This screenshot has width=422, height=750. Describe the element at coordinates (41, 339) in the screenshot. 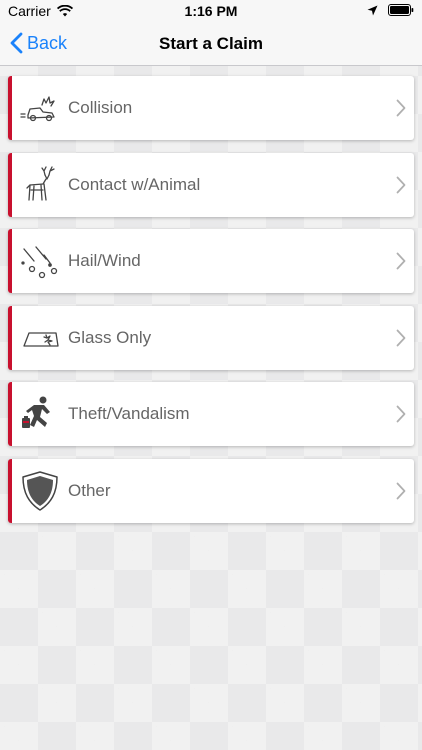

I see `windshield-icon` at that location.